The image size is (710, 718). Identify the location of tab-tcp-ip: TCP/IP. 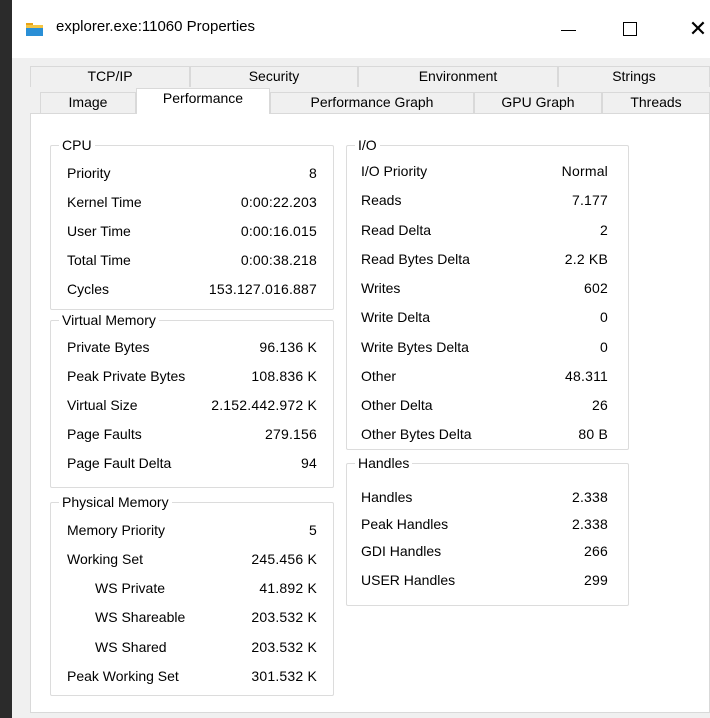
(110, 76).